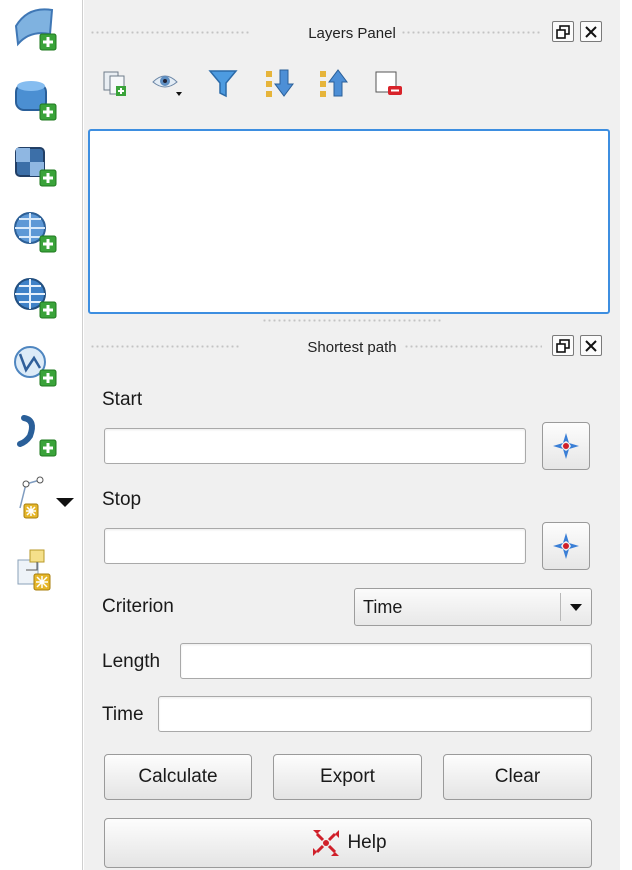 The width and height of the screenshot is (632, 870). Describe the element at coordinates (65, 502) in the screenshot. I see `dropdown-arrow-icon` at that location.